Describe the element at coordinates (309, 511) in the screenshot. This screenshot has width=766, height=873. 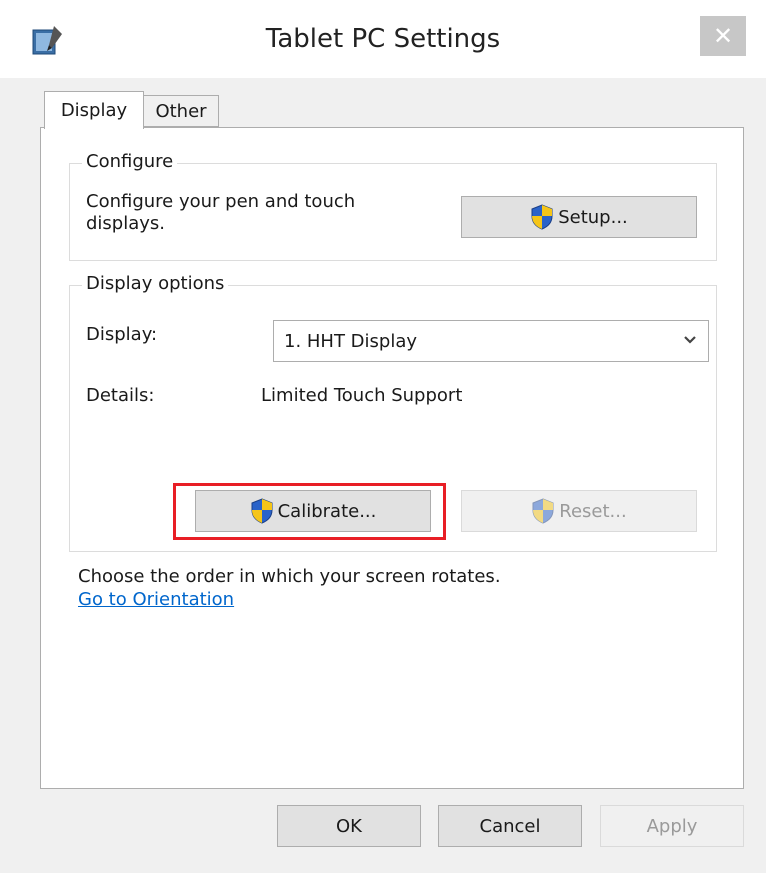
I see `calibrate-highlight-box` at that location.